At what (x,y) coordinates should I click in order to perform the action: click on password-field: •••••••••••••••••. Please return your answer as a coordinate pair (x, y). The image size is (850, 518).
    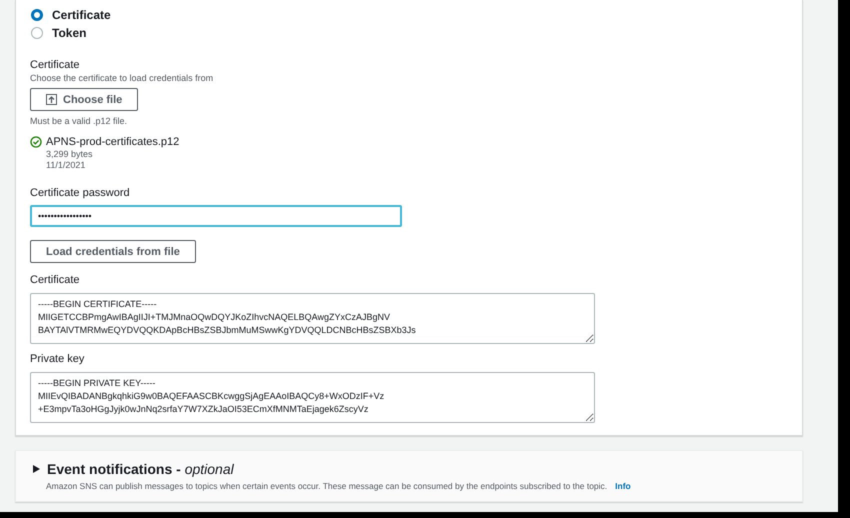
    Looking at the image, I should click on (216, 216).